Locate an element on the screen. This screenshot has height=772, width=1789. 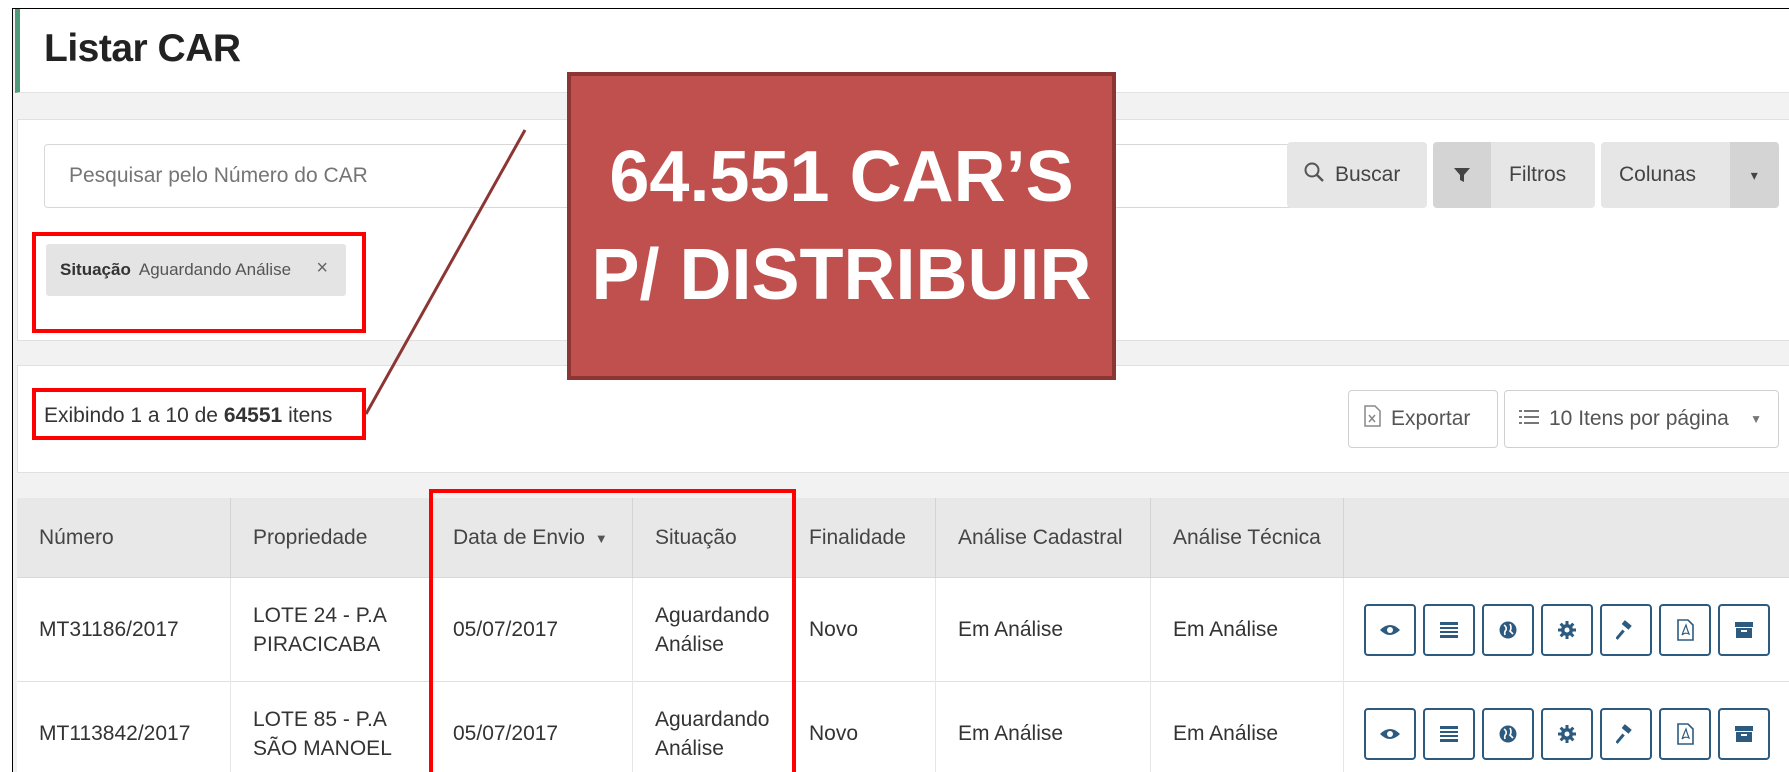
search-button-label: Buscar is located at coordinates (1368, 174).